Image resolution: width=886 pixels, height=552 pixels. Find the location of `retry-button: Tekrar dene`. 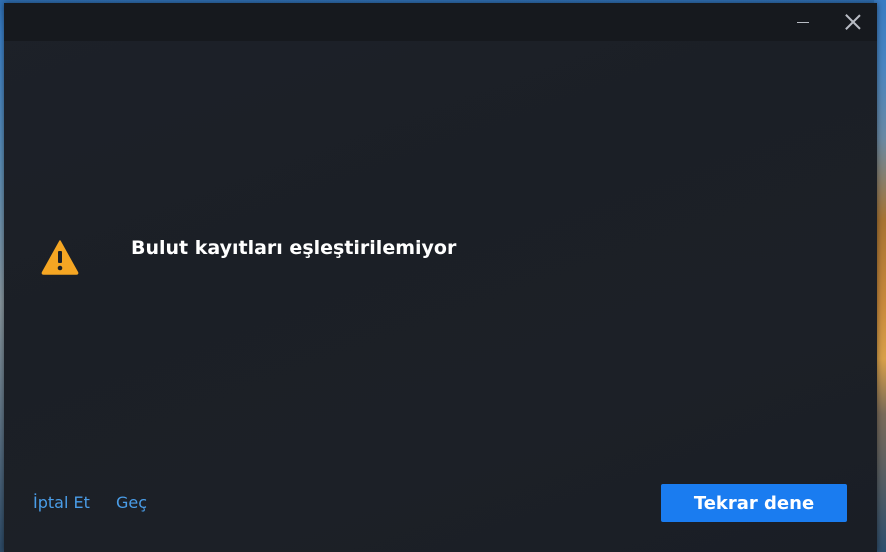

retry-button: Tekrar dene is located at coordinates (754, 503).